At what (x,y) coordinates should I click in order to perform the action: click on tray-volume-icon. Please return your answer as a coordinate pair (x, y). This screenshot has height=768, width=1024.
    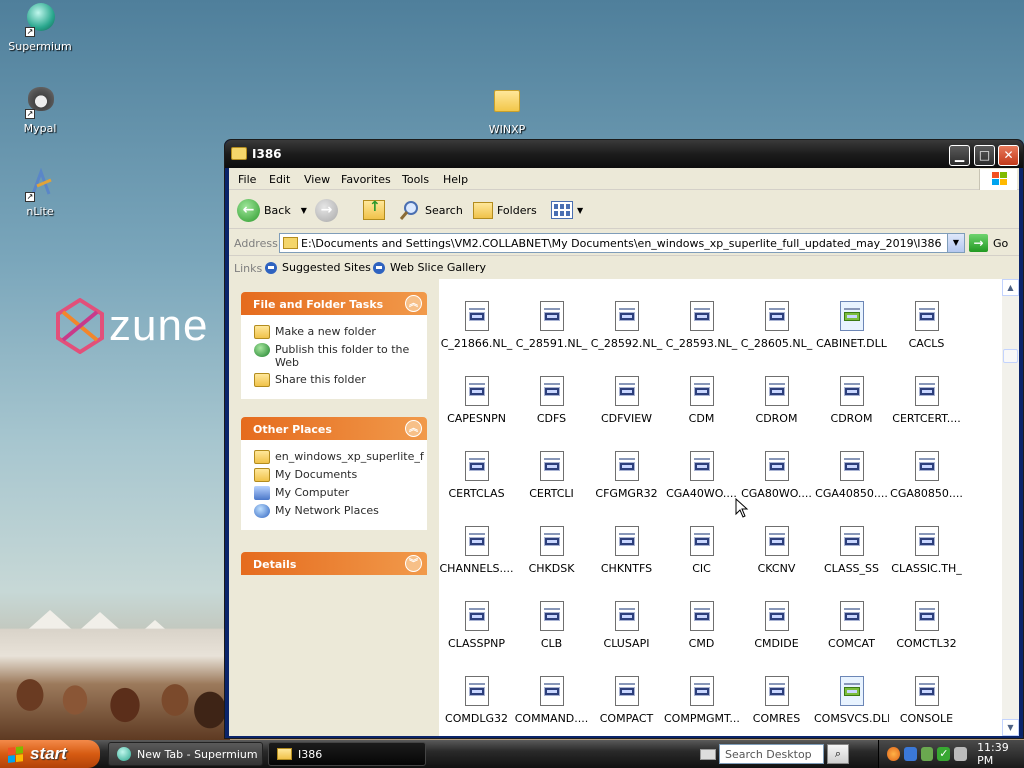
    Looking at the image, I should click on (961, 754).